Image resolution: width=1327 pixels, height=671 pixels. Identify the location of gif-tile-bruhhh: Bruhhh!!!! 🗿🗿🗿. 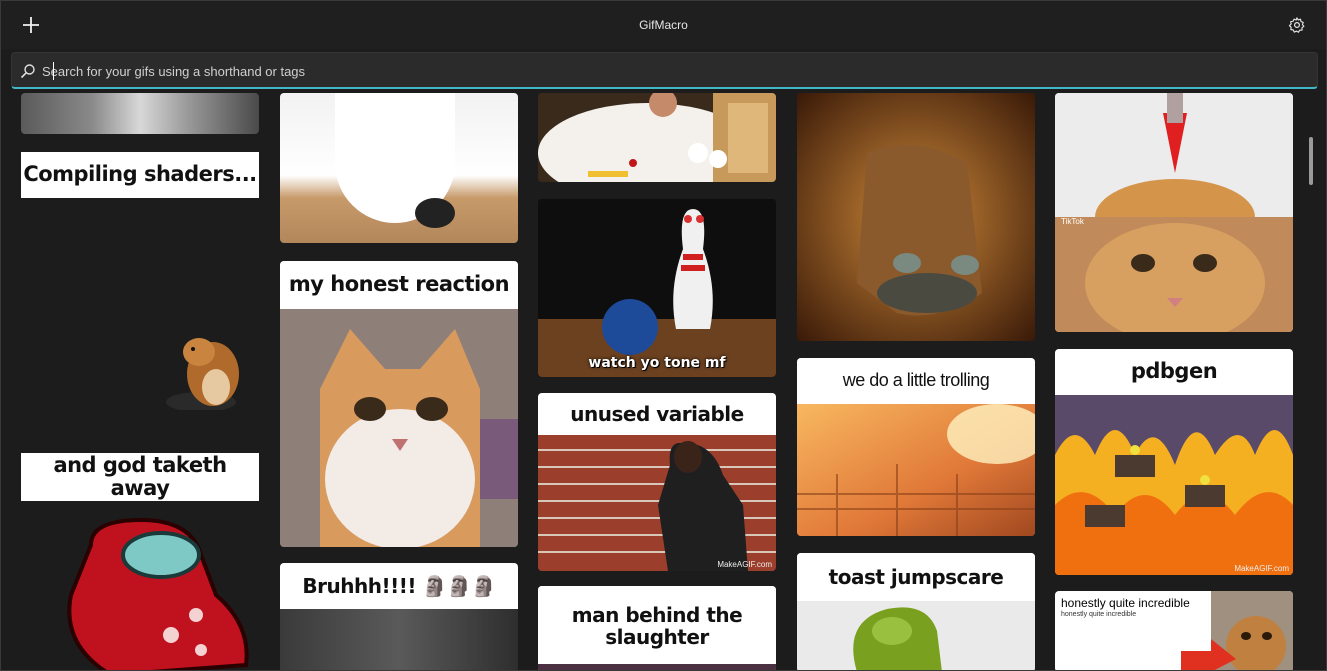
(399, 616).